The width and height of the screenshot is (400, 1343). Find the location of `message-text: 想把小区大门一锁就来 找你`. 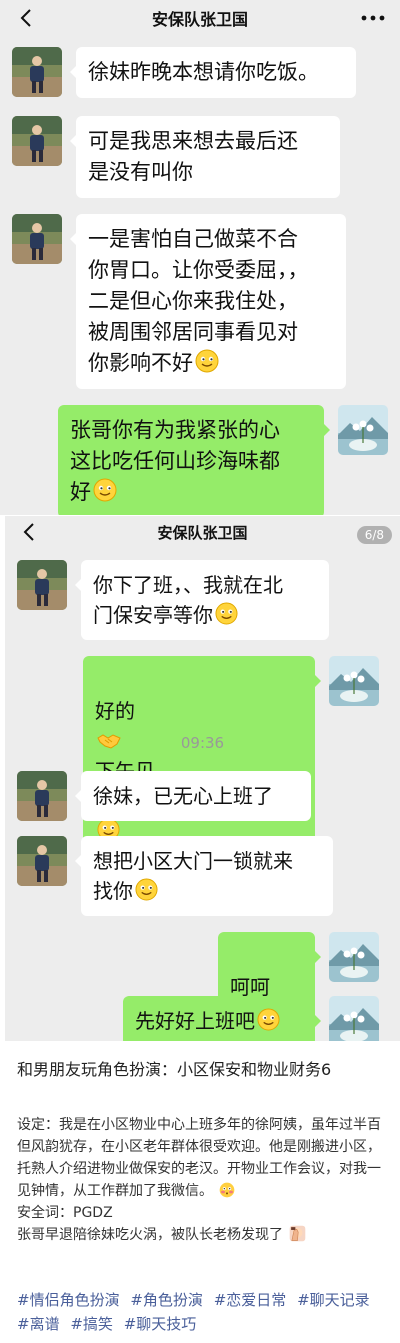

message-text: 想把小区大门一锁就来 找你 is located at coordinates (193, 876).